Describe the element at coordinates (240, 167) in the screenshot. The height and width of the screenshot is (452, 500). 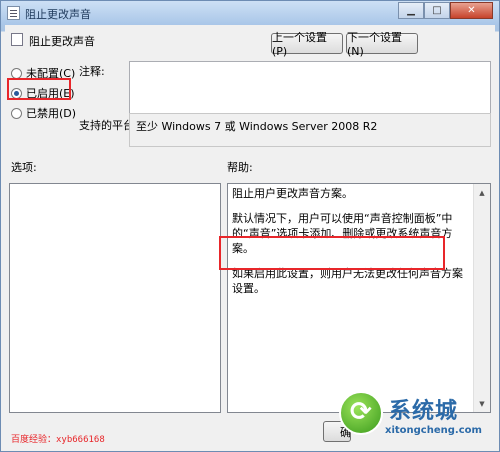
I see `help-label: 帮助:` at that location.